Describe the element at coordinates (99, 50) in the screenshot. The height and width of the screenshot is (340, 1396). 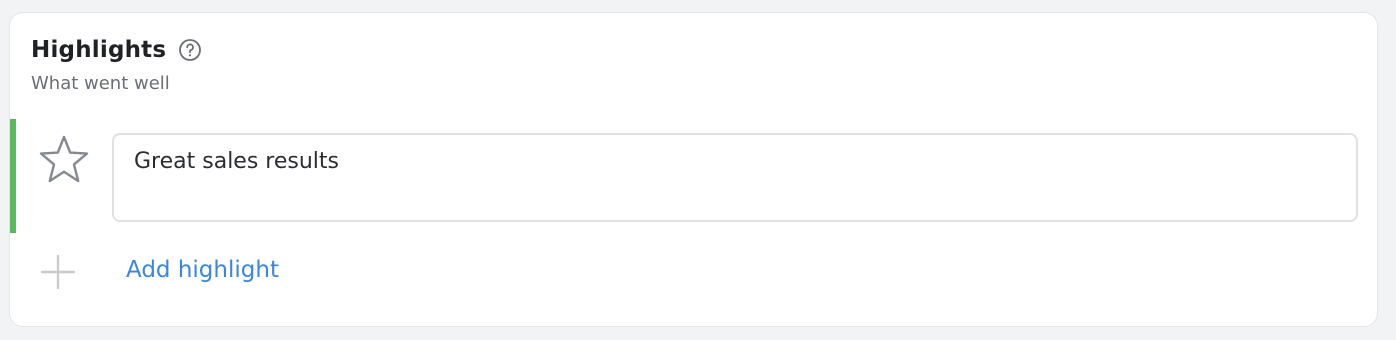
I see `section-title: Highlights` at that location.